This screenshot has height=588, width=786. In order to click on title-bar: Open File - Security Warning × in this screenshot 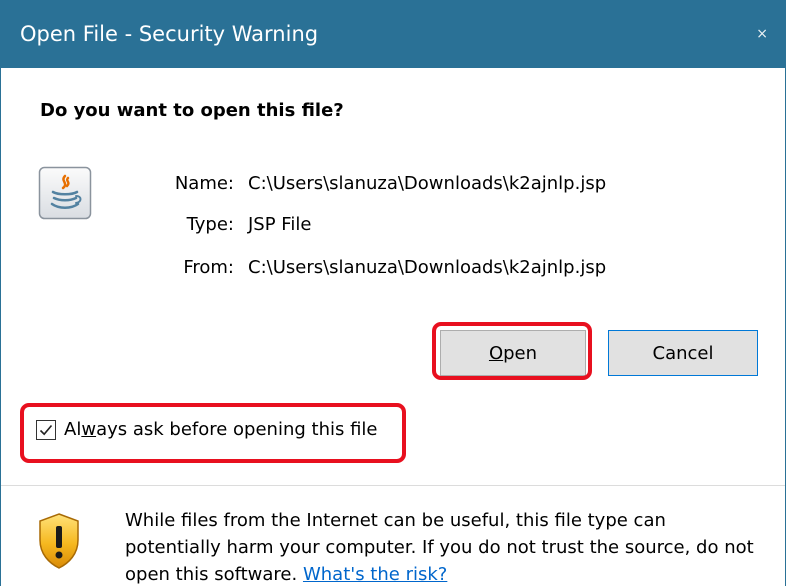, I will do `click(393, 34)`.